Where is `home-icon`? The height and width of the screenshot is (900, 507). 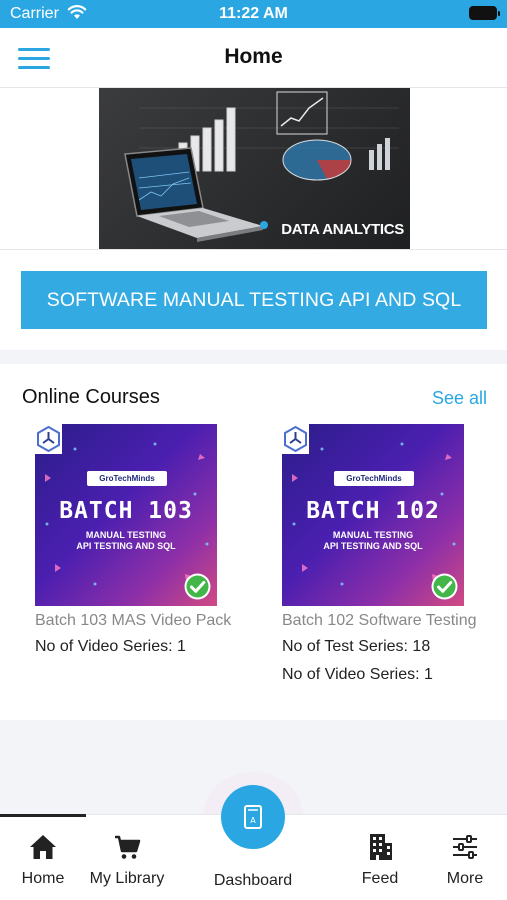 home-icon is located at coordinates (43, 847).